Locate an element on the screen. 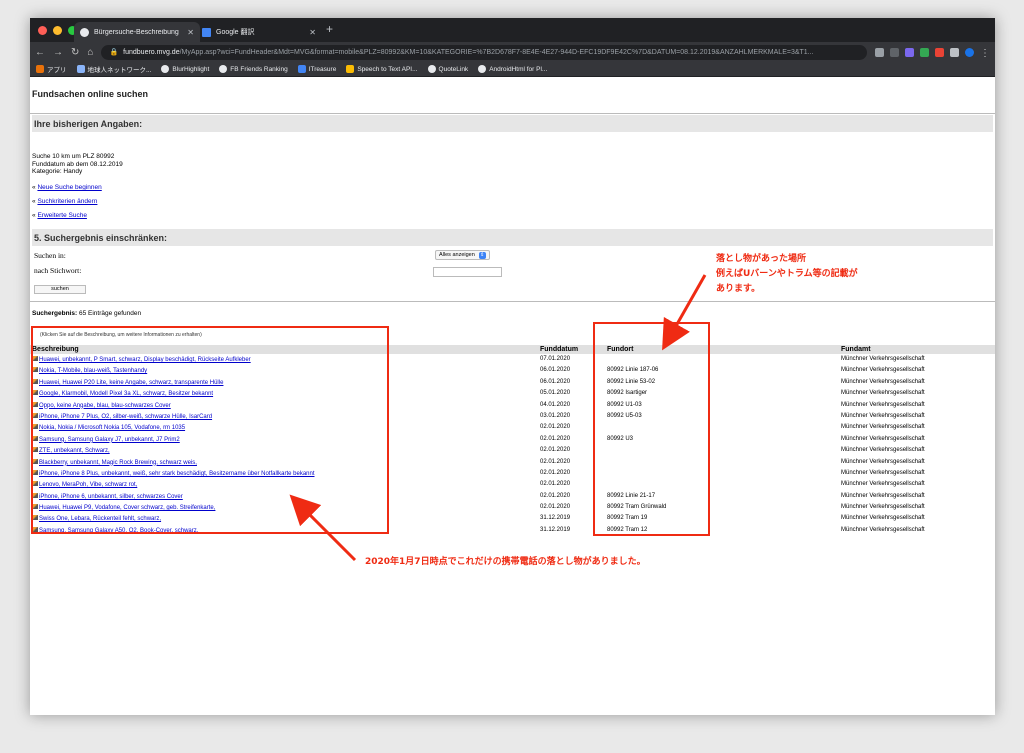 Image resolution: width=1024 pixels, height=753 pixels. arrow-to-descriptions is located at coordinates (323, 528).